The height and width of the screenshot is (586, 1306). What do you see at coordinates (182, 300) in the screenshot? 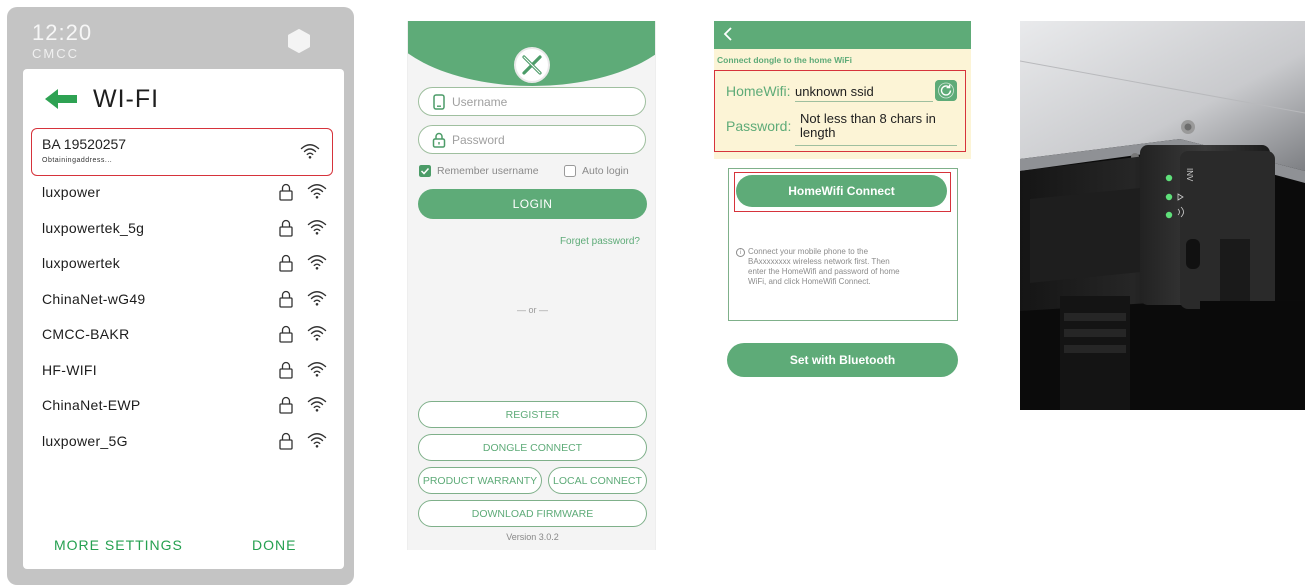
I see `wifi-network-row: ChinaNet-wG49` at bounding box center [182, 300].